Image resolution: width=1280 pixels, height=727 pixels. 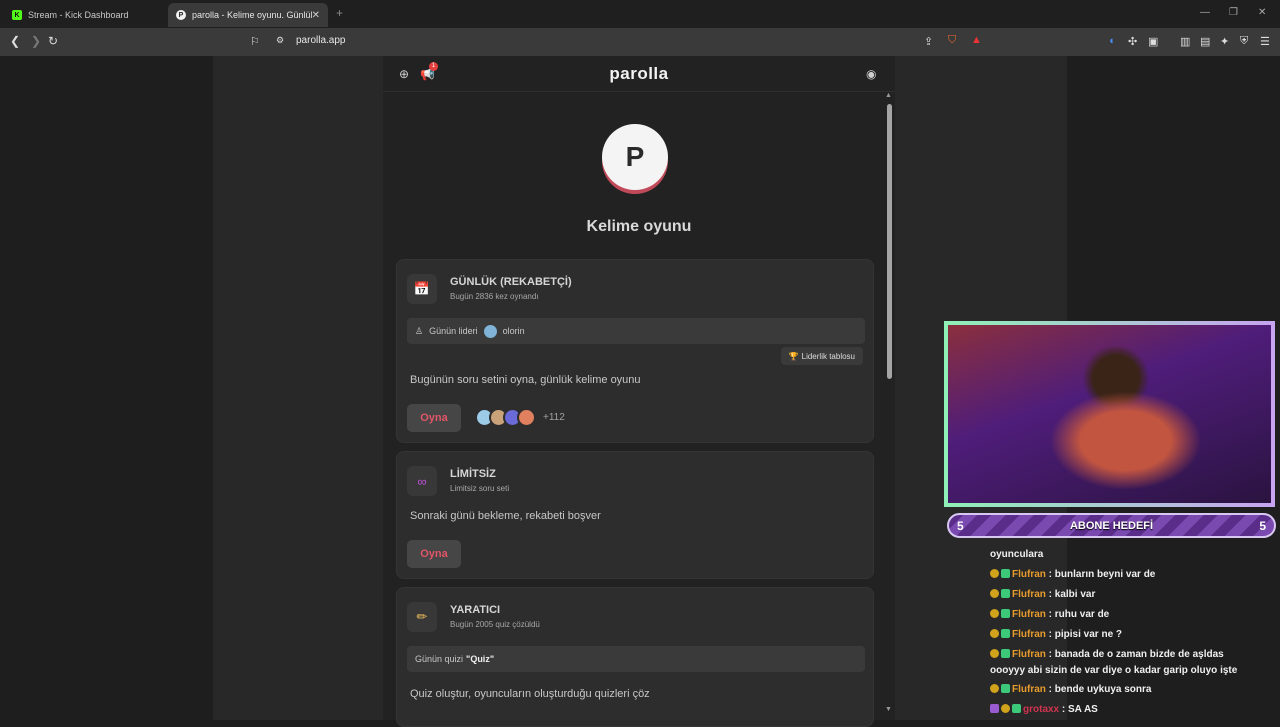 What do you see at coordinates (1244, 41) in the screenshot?
I see `vpn-icon: ⛨` at bounding box center [1244, 41].